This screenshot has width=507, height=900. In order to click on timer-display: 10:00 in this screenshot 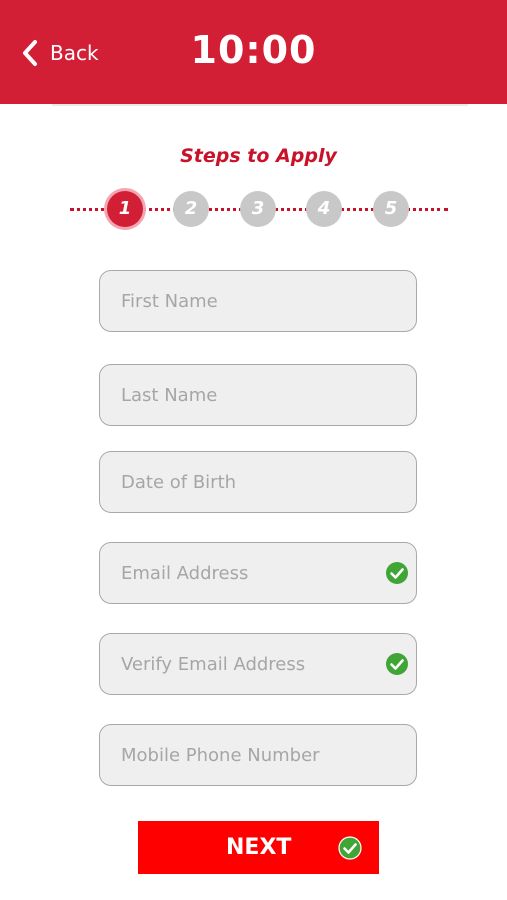, I will do `click(253, 50)`.